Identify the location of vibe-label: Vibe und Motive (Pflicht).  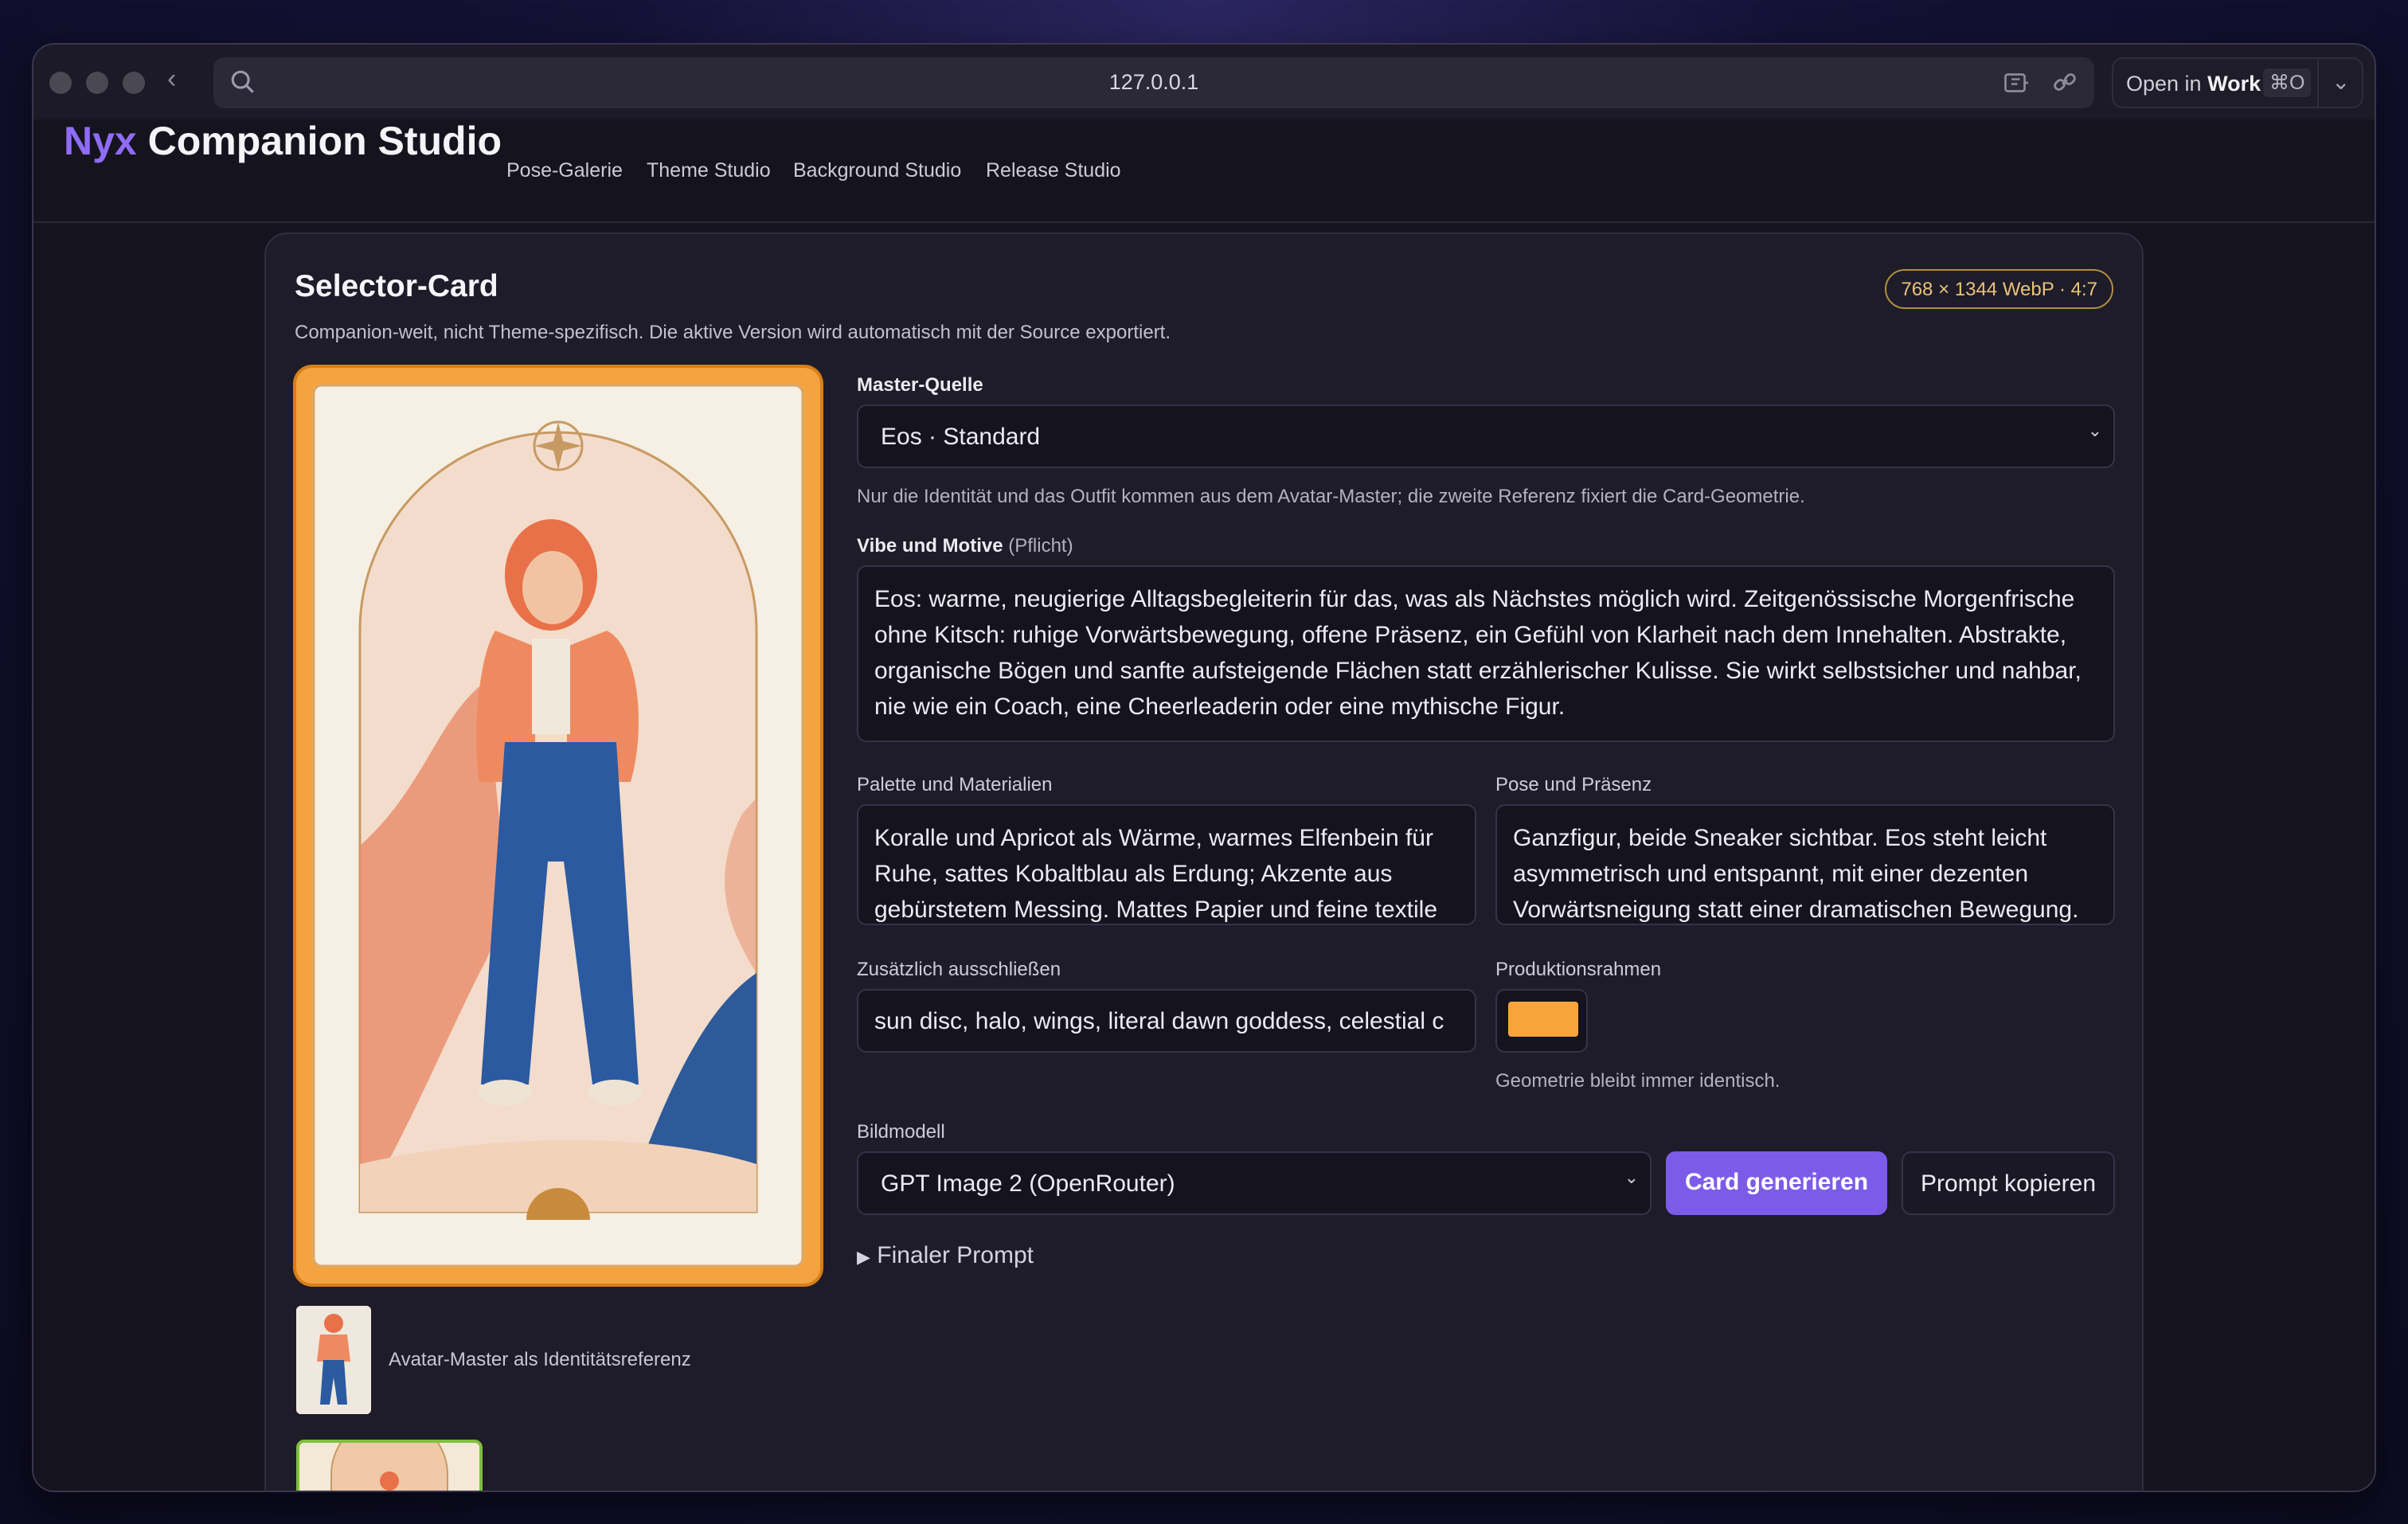
(965, 546).